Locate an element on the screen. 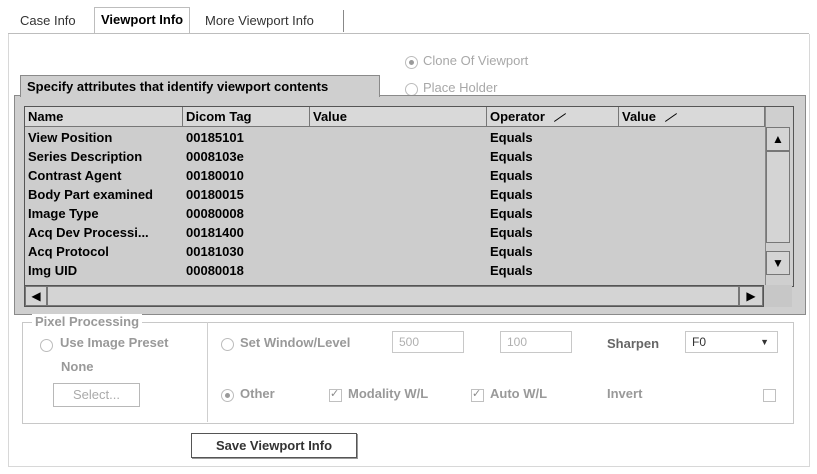 This screenshot has height=474, width=817. row-dicom-tag-cell: 00180010 is located at coordinates (215, 175).